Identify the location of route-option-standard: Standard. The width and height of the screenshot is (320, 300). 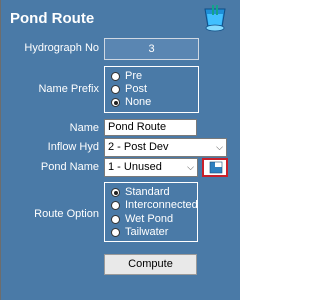
(140, 192).